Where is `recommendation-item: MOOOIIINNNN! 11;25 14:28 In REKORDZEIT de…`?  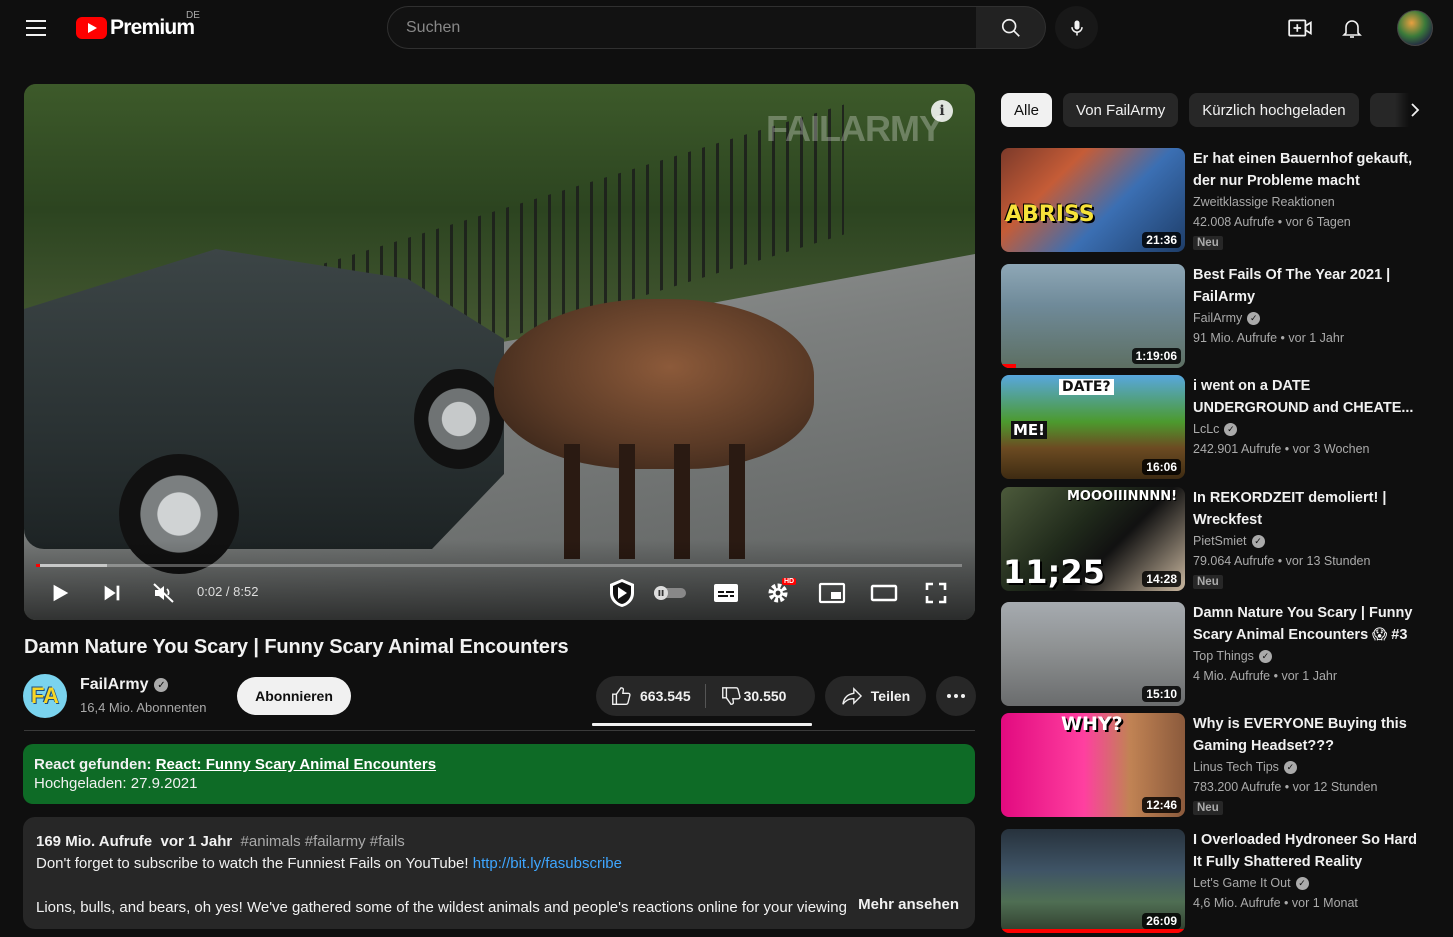
recommendation-item: MOOOIIINNNN! 11;25 14:28 In REKORDZEIT de… is located at coordinates (1216, 539).